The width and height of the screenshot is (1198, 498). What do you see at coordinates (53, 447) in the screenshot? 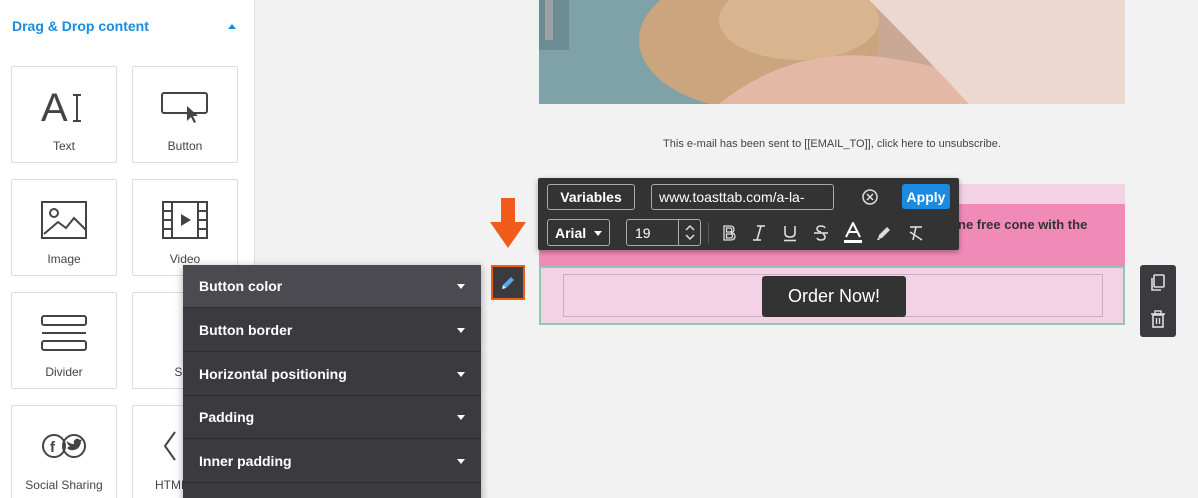
I see `svg-text: f` at bounding box center [53, 447].